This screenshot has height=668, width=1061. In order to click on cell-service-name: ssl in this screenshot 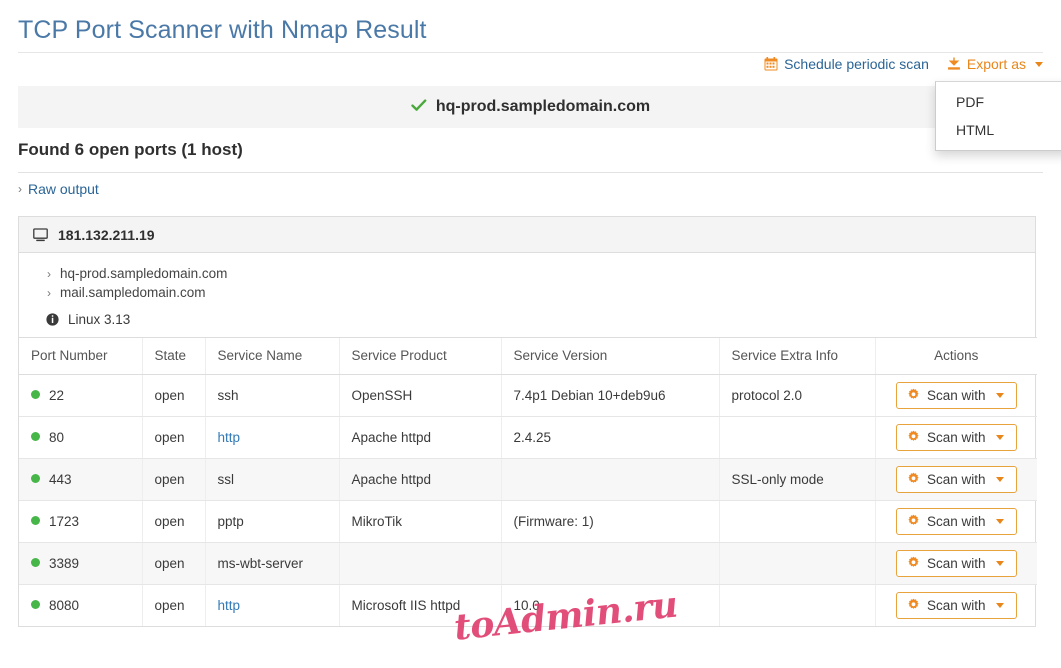, I will do `click(271, 479)`.